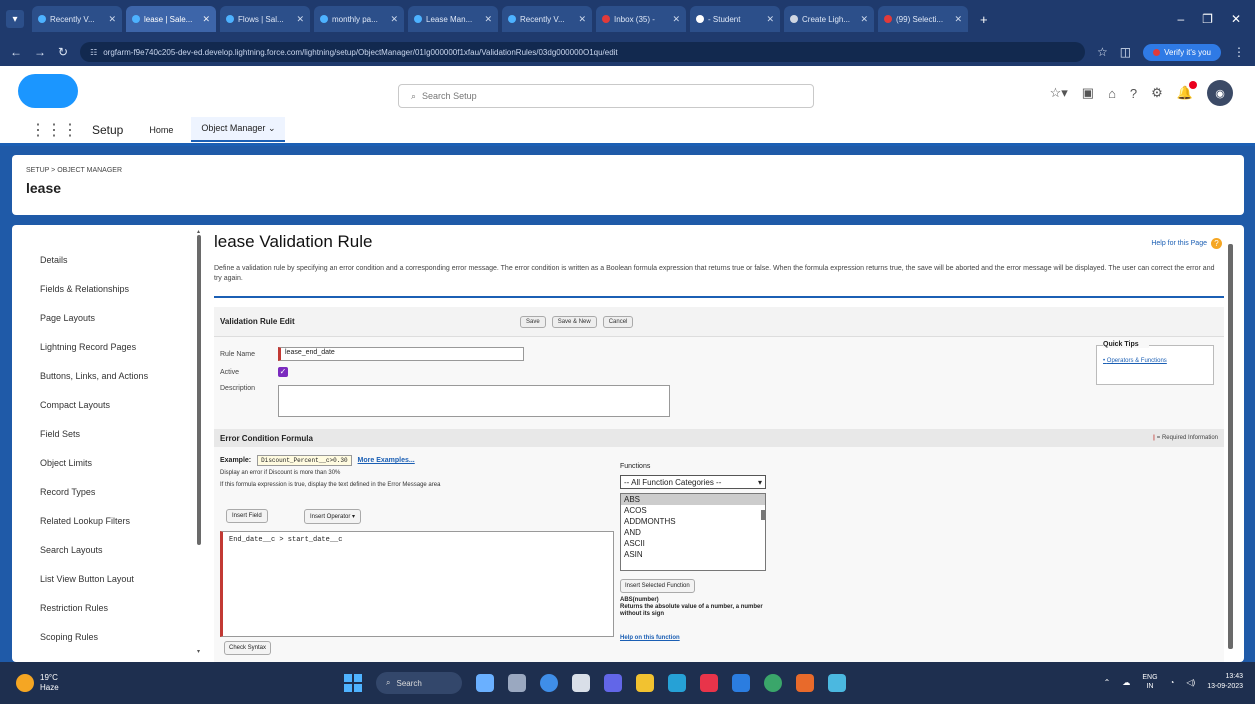  What do you see at coordinates (353, 683) in the screenshot?
I see `start-windows-icon` at bounding box center [353, 683].